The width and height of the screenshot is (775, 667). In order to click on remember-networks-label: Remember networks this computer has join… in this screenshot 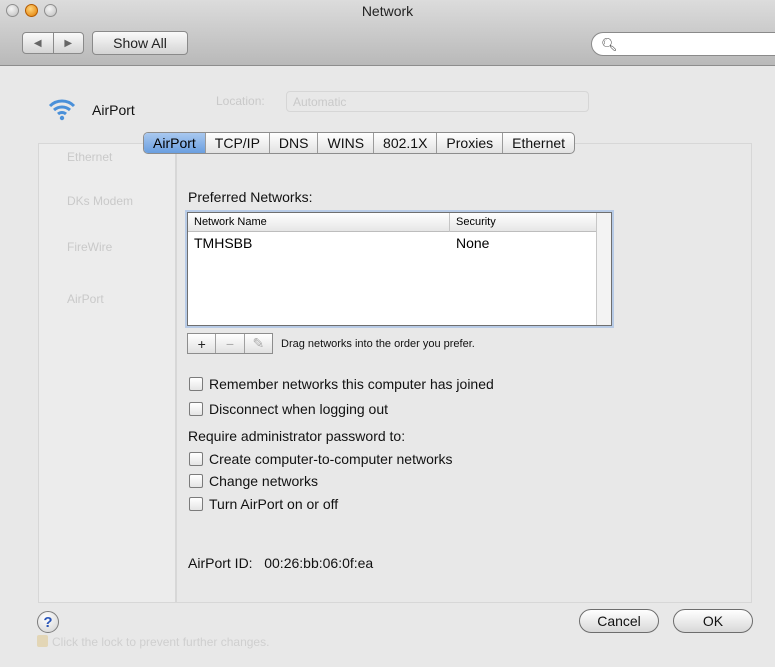, I will do `click(351, 384)`.